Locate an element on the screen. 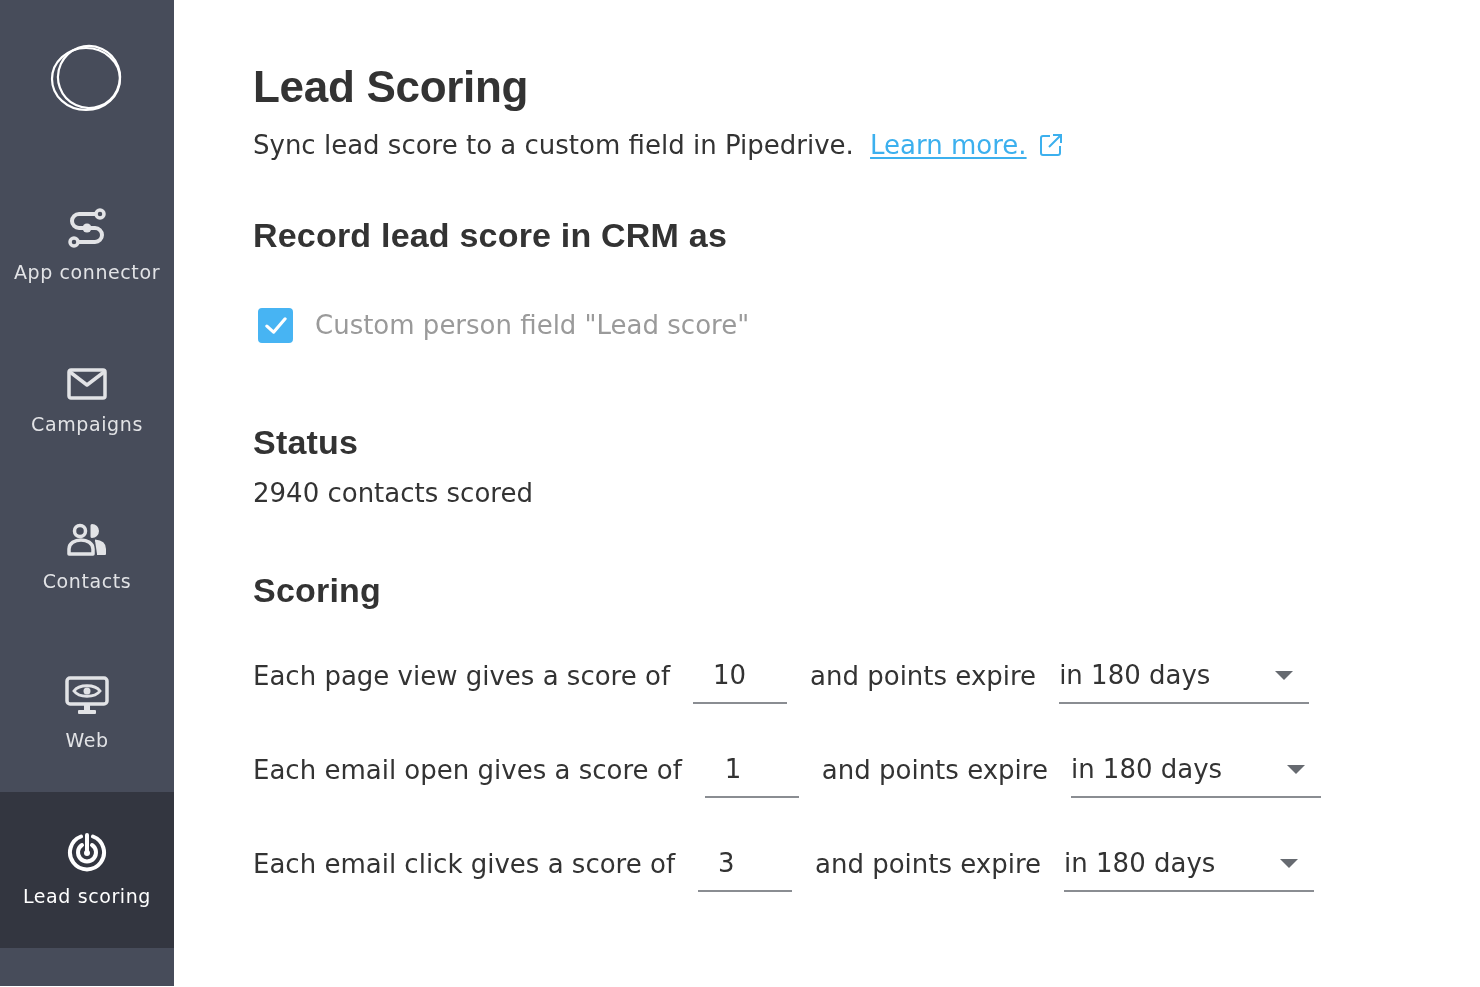  checkbox is located at coordinates (275, 325).